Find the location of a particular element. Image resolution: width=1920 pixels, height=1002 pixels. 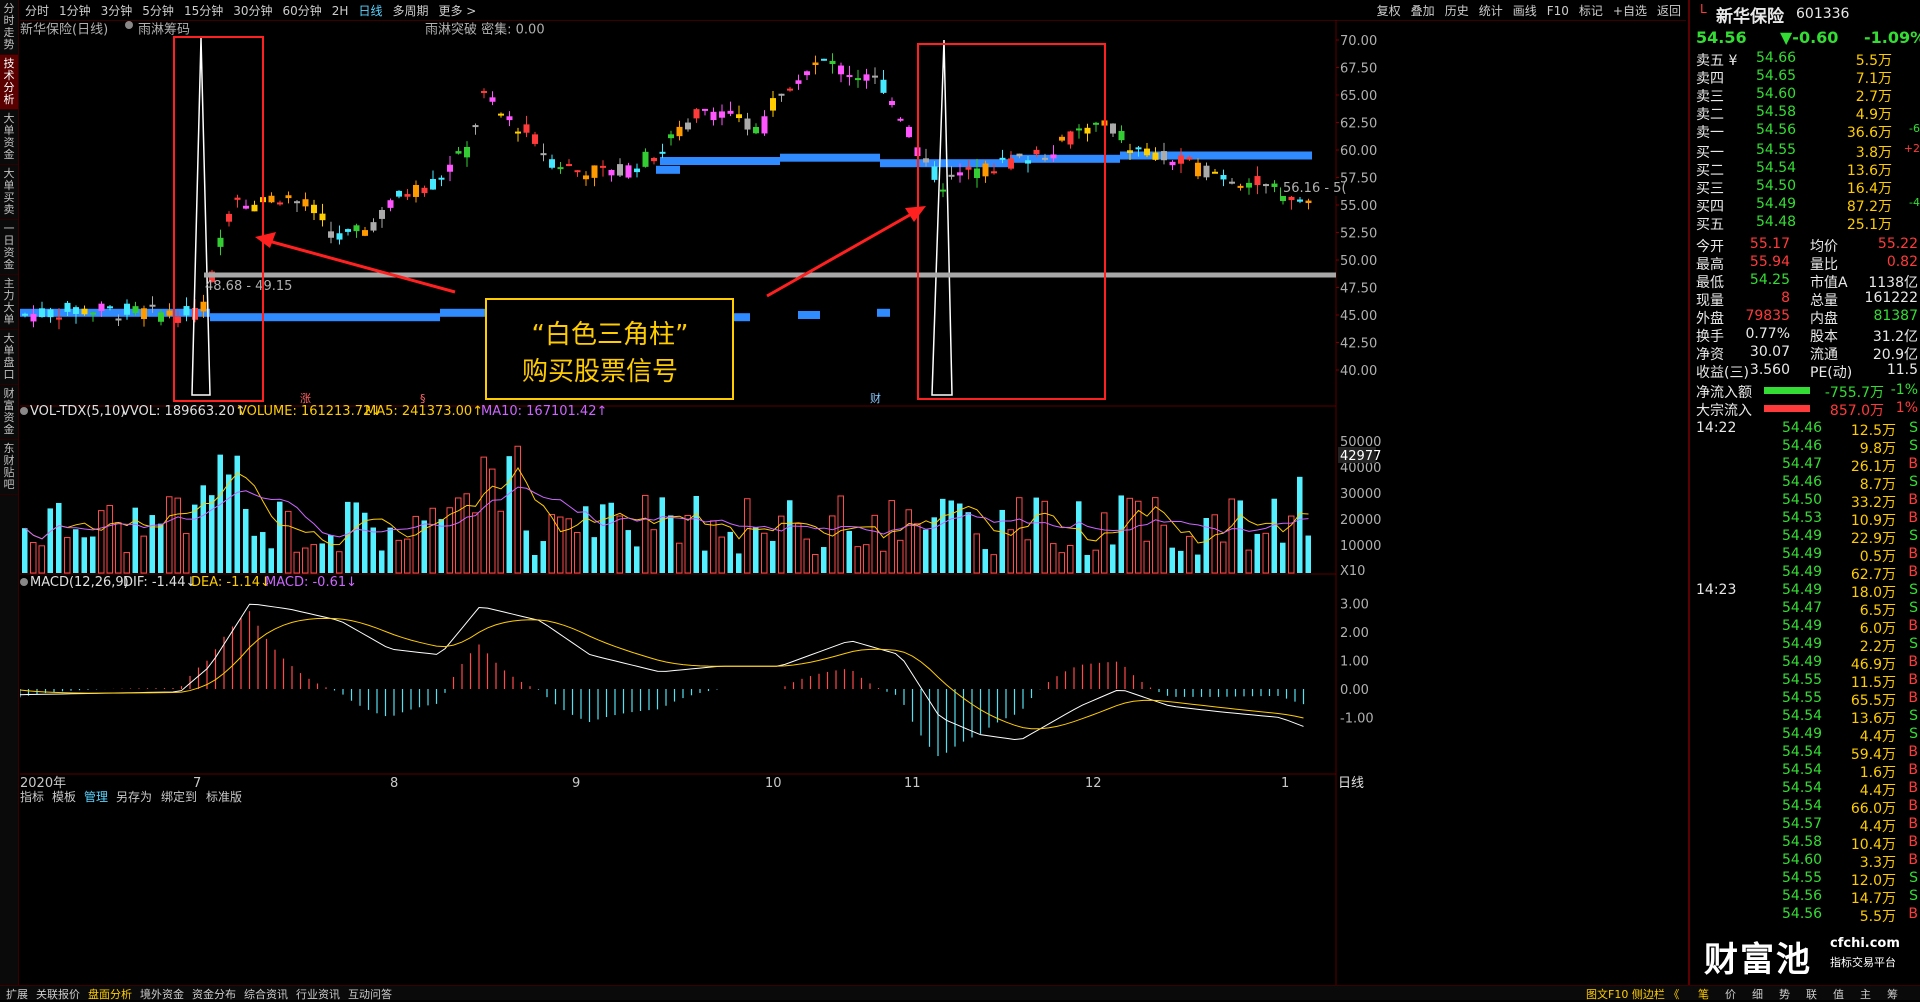

dif-line is located at coordinates (662, 672).